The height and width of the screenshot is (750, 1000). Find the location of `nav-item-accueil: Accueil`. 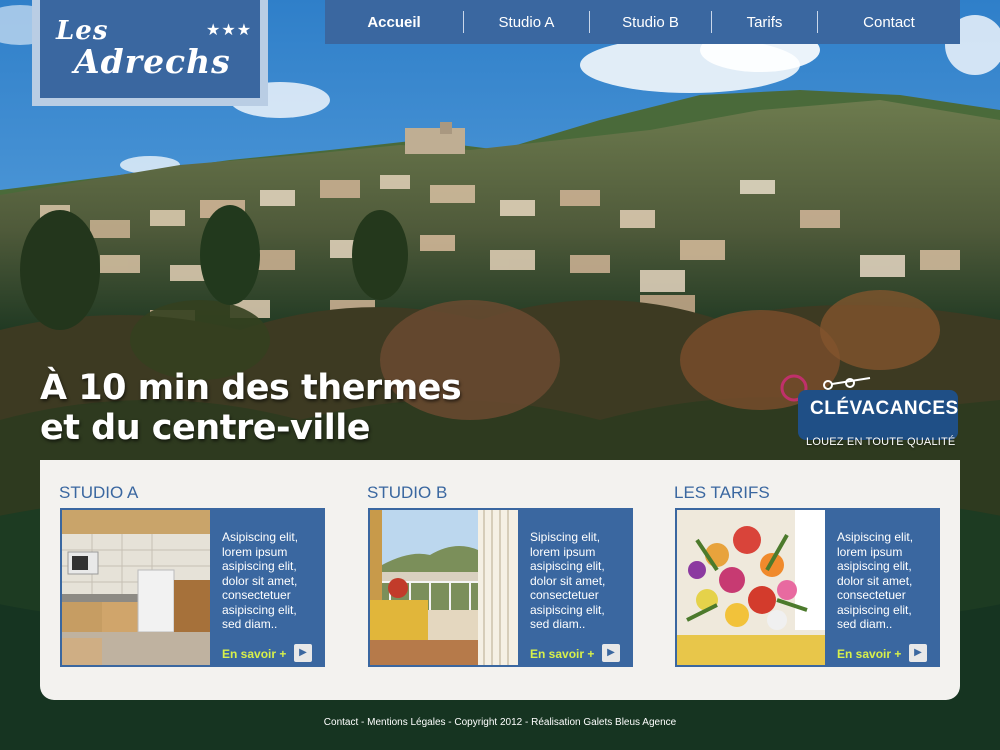

nav-item-accueil: Accueil is located at coordinates (394, 22).